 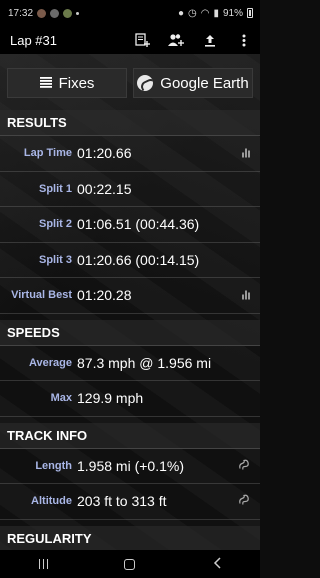 What do you see at coordinates (104, 153) in the screenshot?
I see `row-value: 01:20.66` at bounding box center [104, 153].